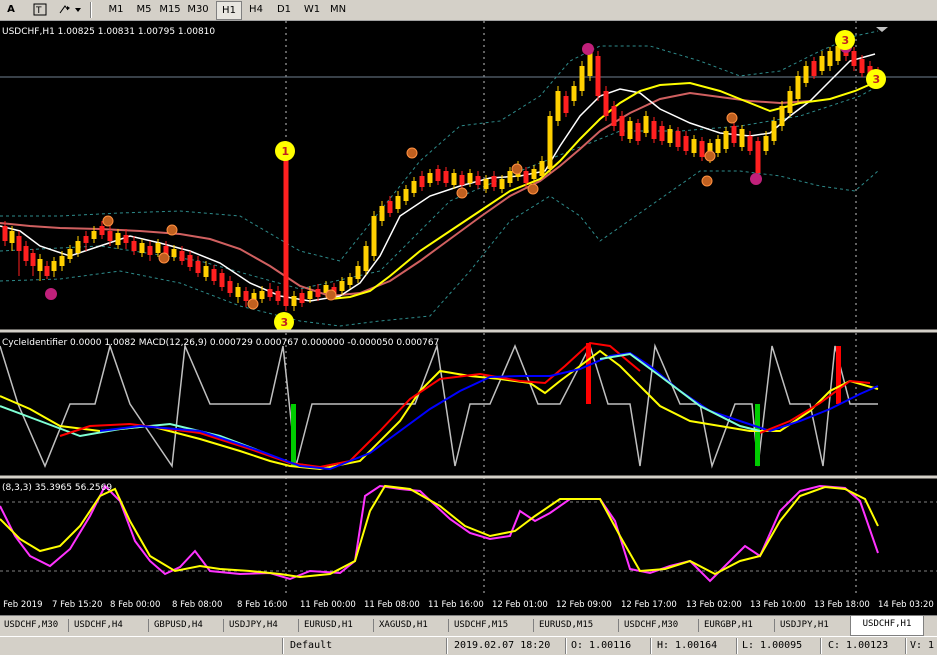 This screenshot has height=655, width=937. What do you see at coordinates (566, 625) in the screenshot?
I see `chart-tab: EURUSD,M15` at bounding box center [566, 625].